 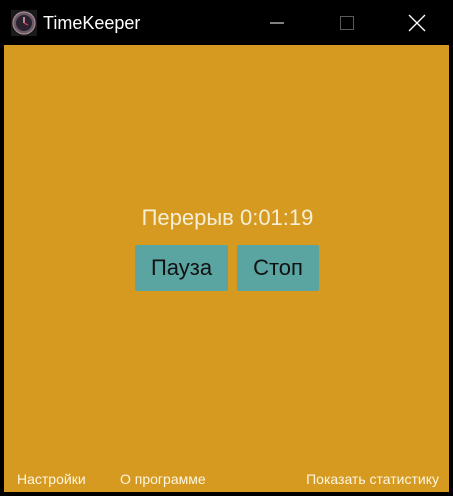 I want to click on minimize-icon, so click(x=277, y=22).